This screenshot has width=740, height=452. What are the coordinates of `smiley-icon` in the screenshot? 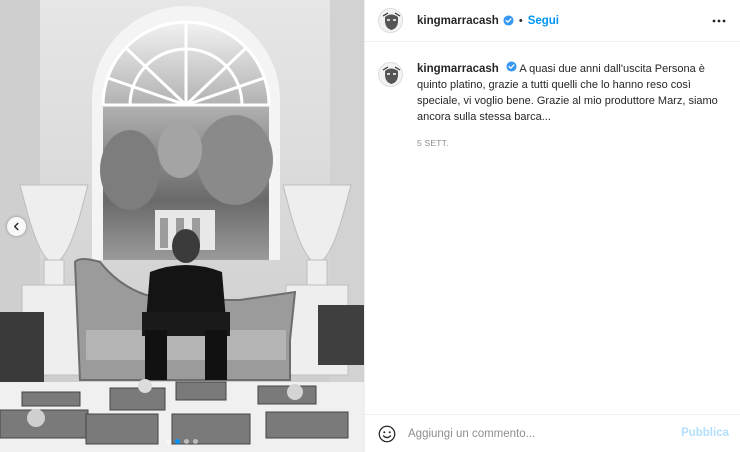 It's located at (387, 433).